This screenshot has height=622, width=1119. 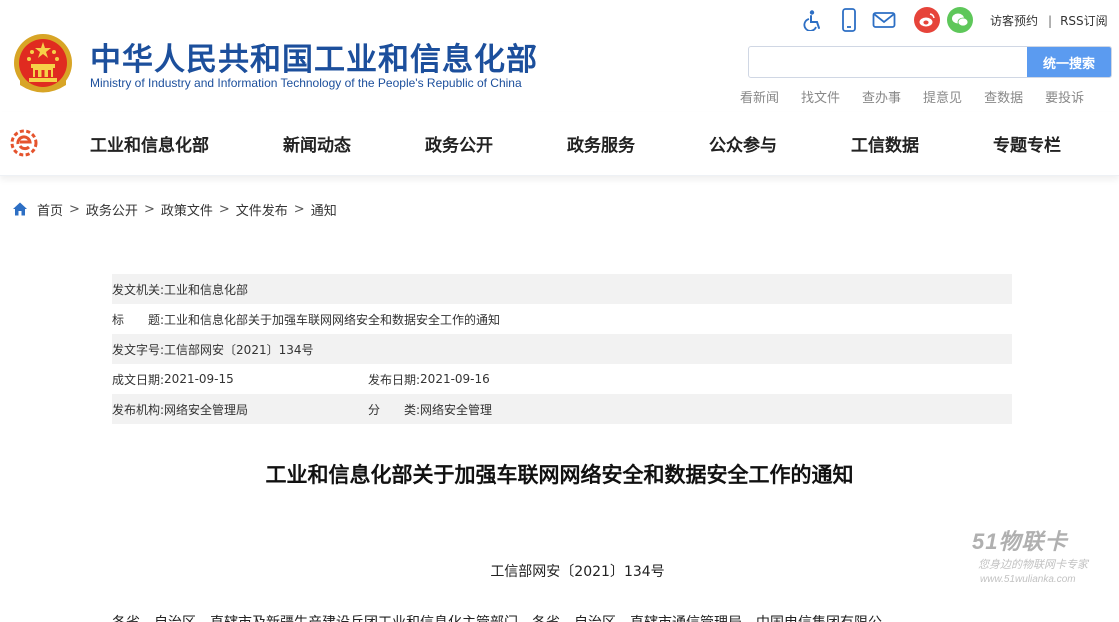 I want to click on quick-links: 看新闻 找文件 查办事 提意见 查数据 要投诉, so click(x=912, y=96).